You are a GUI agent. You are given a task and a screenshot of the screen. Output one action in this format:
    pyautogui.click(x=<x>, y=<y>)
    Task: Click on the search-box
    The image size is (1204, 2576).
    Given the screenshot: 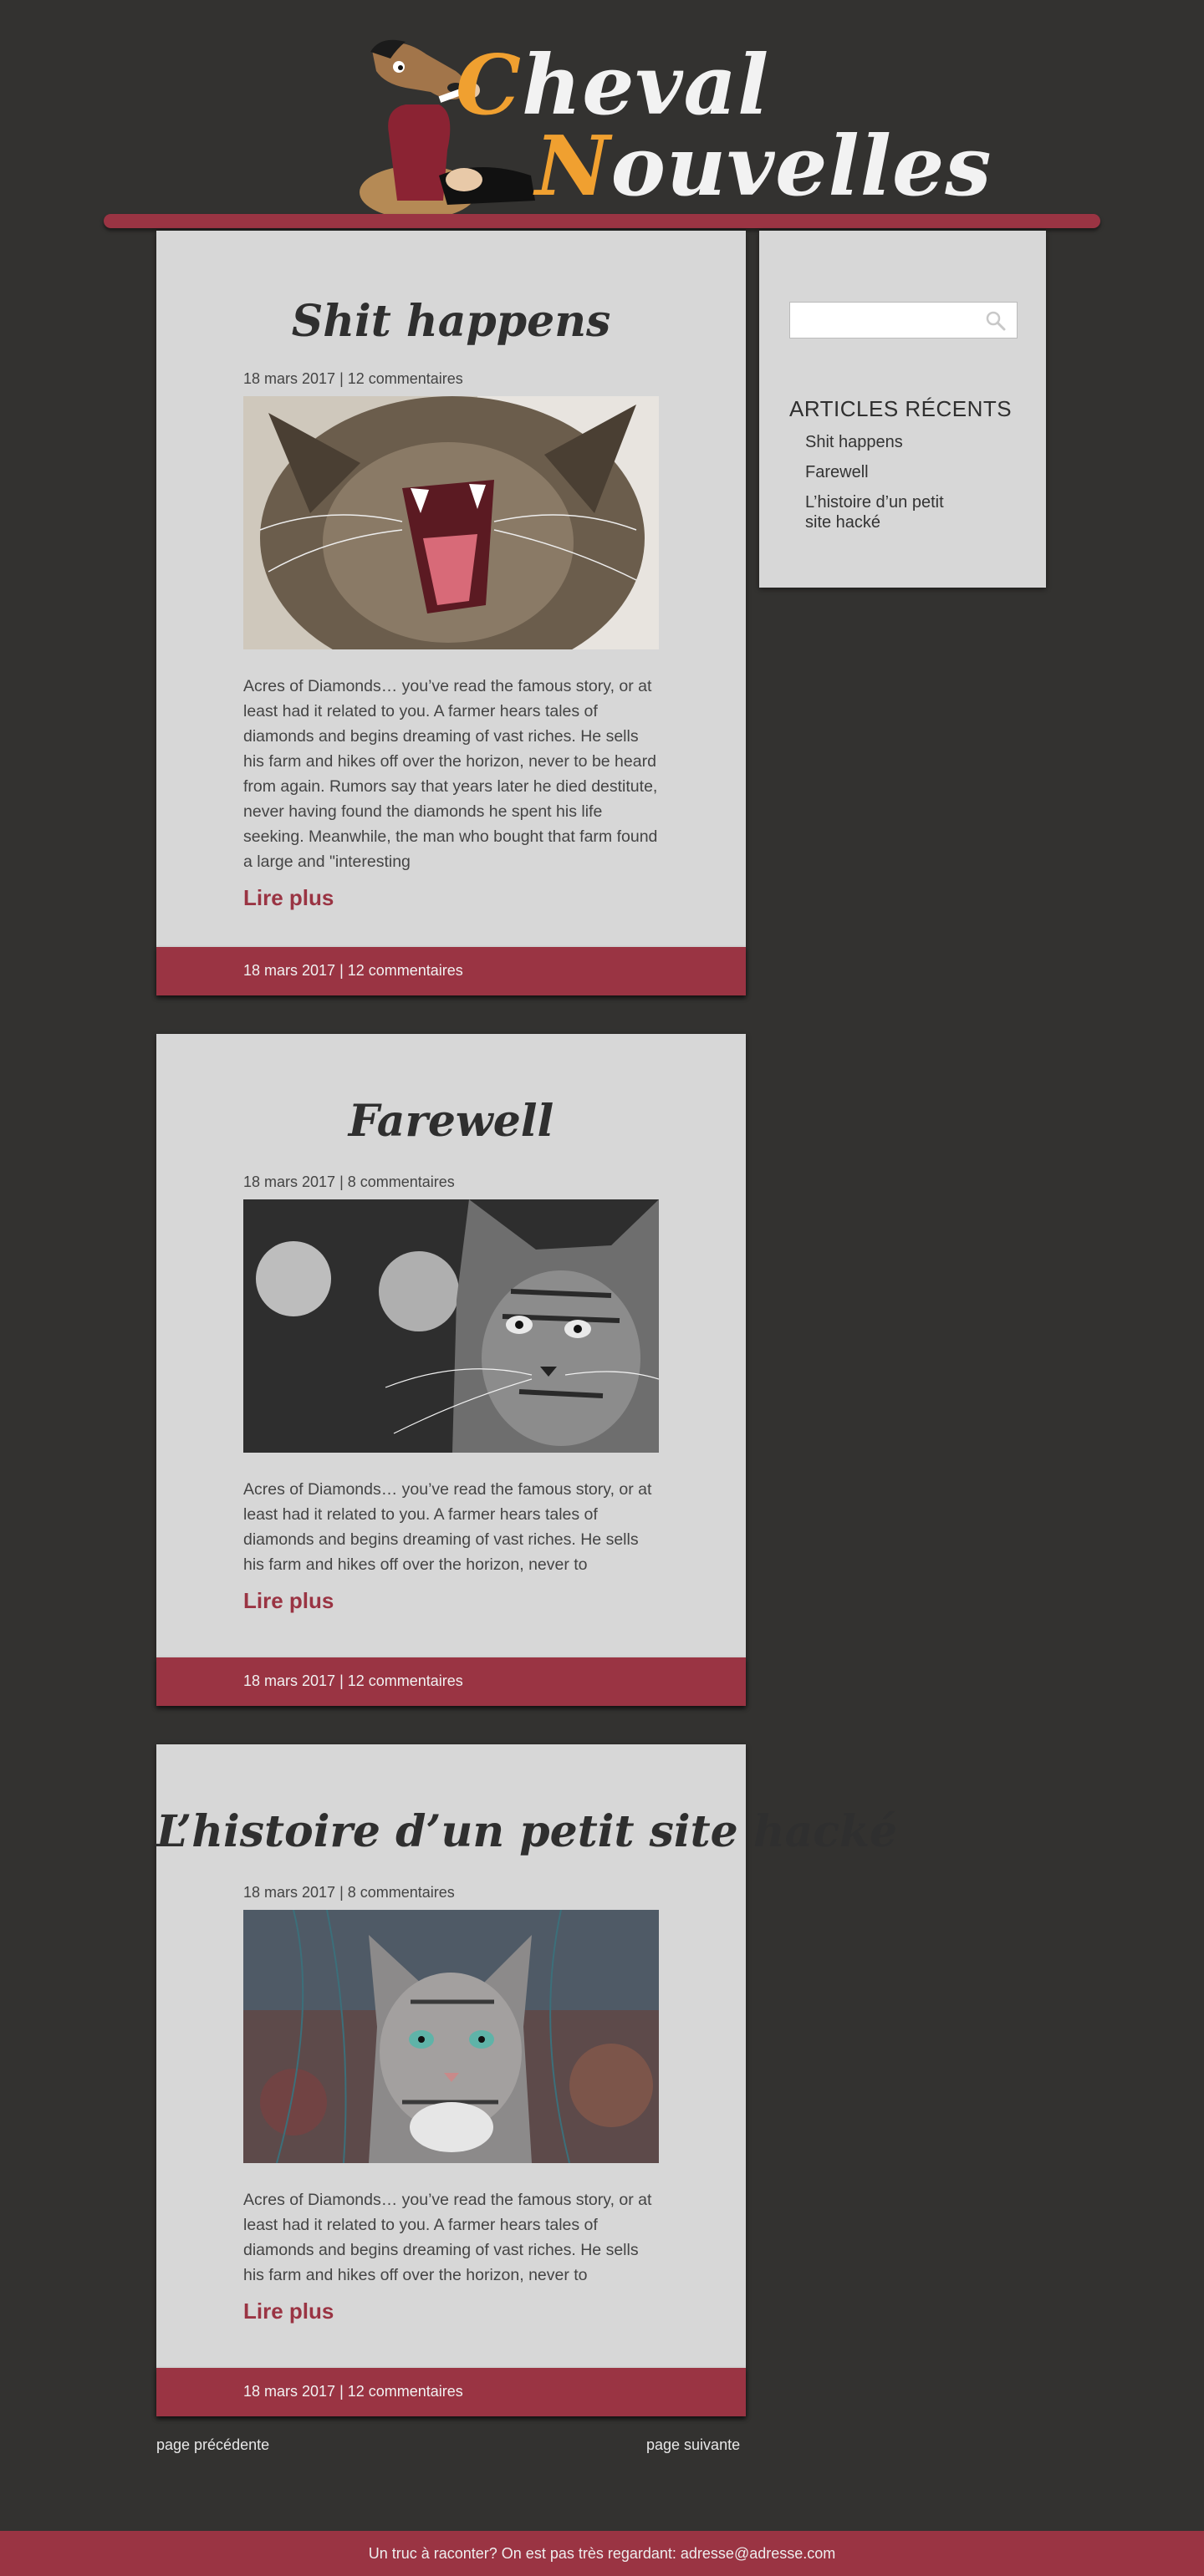 What is the action you would take?
    pyautogui.click(x=904, y=320)
    